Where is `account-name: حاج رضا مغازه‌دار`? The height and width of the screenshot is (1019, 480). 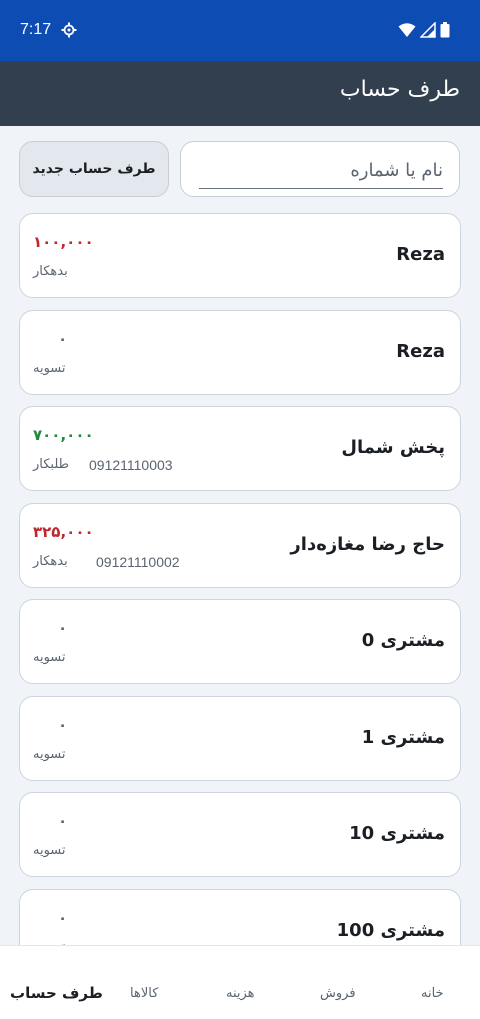
account-name: حاج رضا مغازه‌دار is located at coordinates (367, 544).